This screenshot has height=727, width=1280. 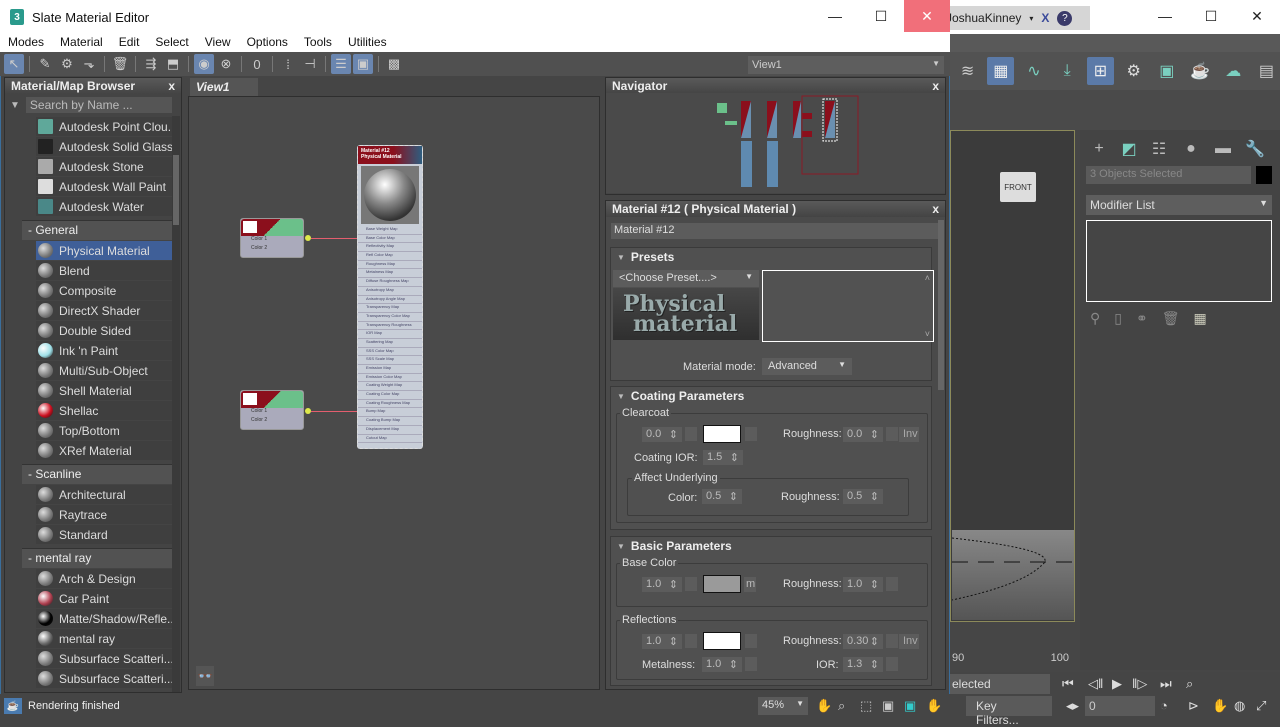 I want to click on material-slot: IOR Map, so click(x=390, y=334).